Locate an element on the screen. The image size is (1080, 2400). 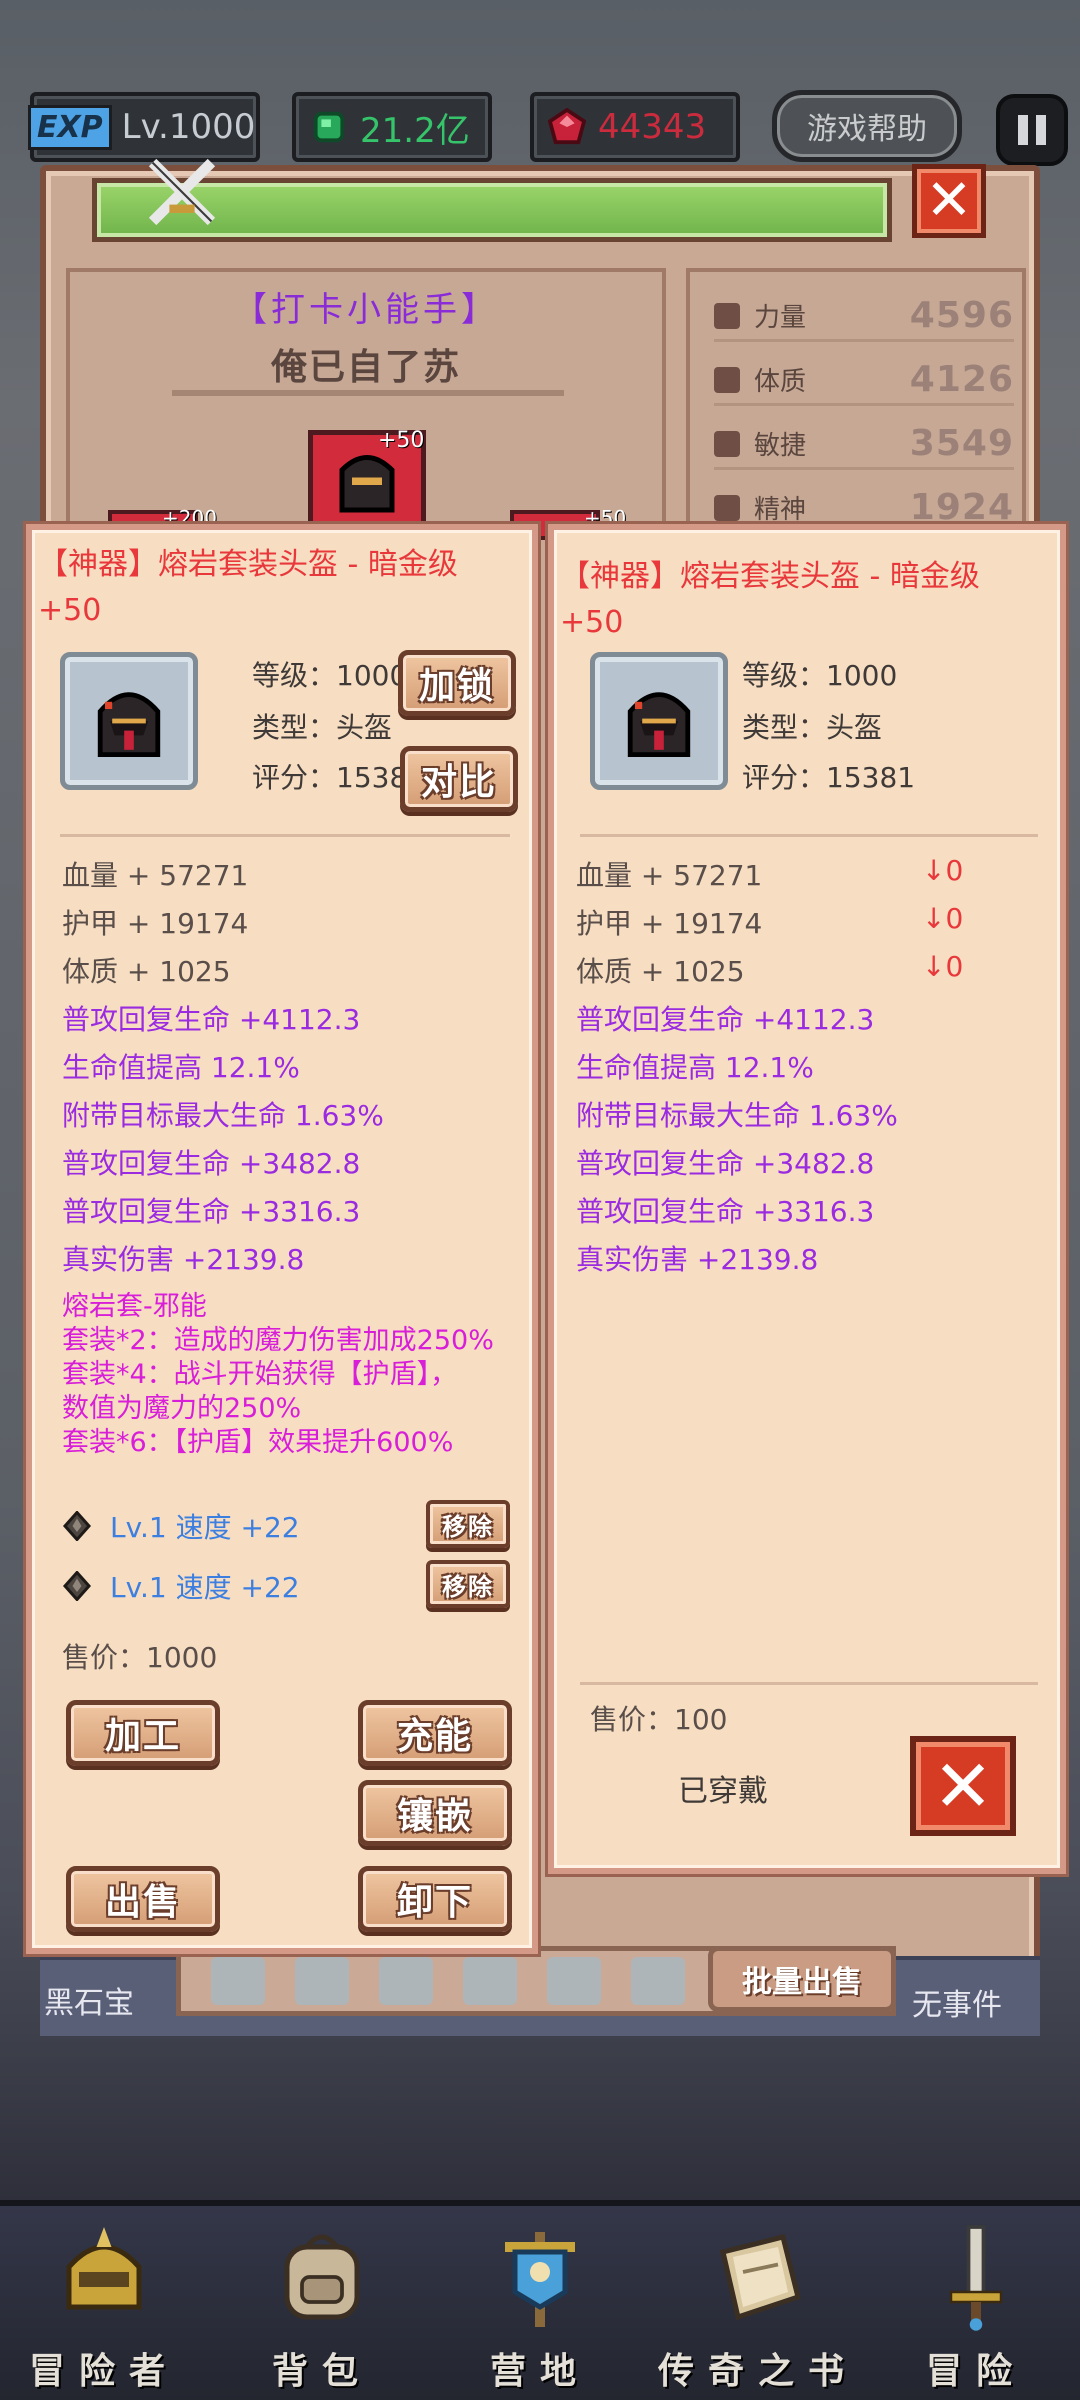
unequip-button: 卸下 is located at coordinates (435, 1899).